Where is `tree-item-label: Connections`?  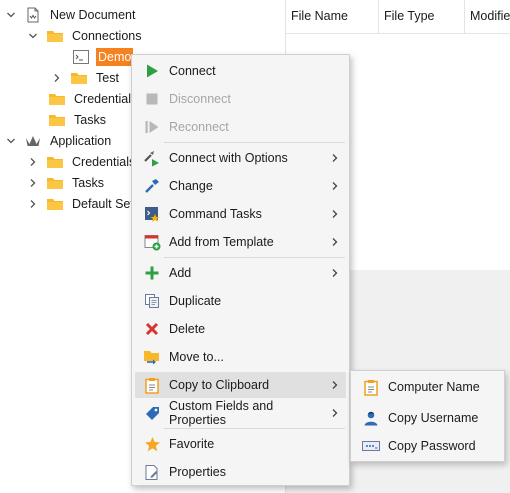
tree-item-label: Connections is located at coordinates (107, 36).